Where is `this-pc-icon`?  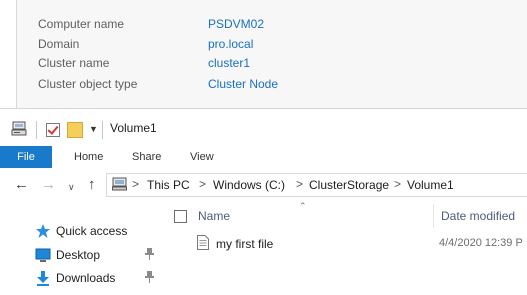 this-pc-icon is located at coordinates (119, 184).